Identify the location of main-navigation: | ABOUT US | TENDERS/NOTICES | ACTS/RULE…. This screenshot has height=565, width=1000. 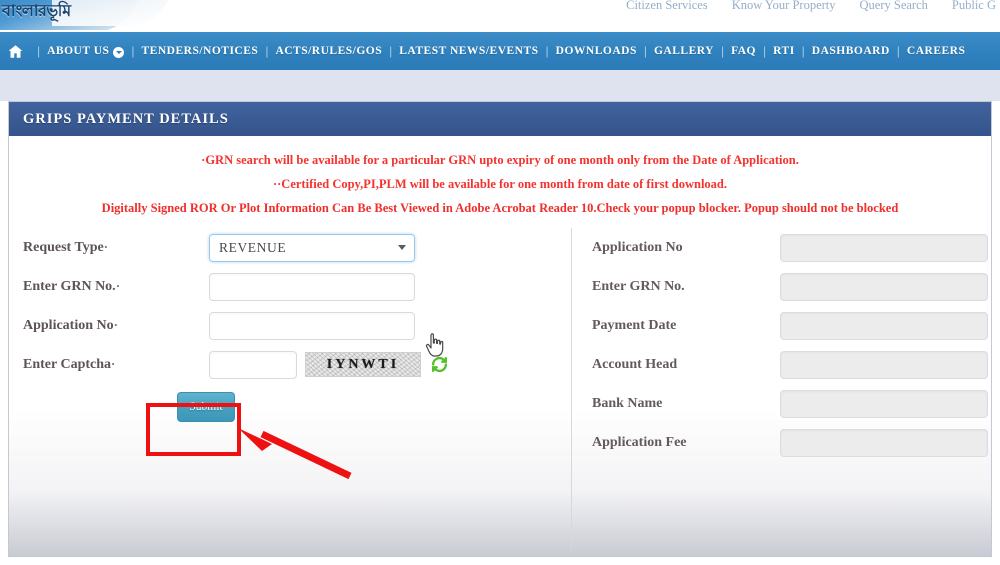
(500, 51).